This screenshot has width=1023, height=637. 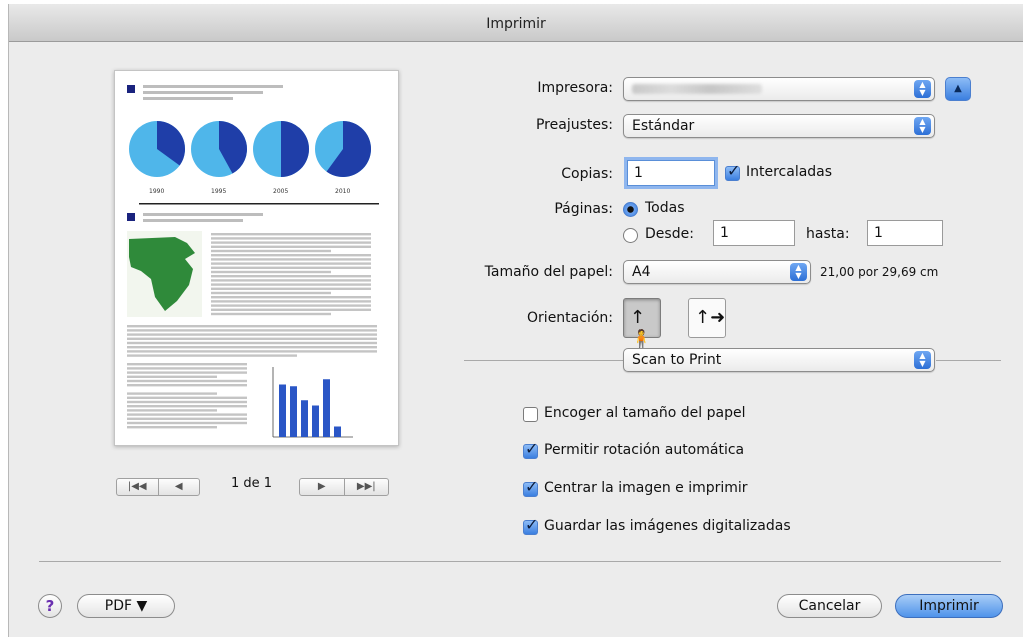 What do you see at coordinates (779, 360) in the screenshot?
I see `section-popup: Scan to Print ▲ ▼` at bounding box center [779, 360].